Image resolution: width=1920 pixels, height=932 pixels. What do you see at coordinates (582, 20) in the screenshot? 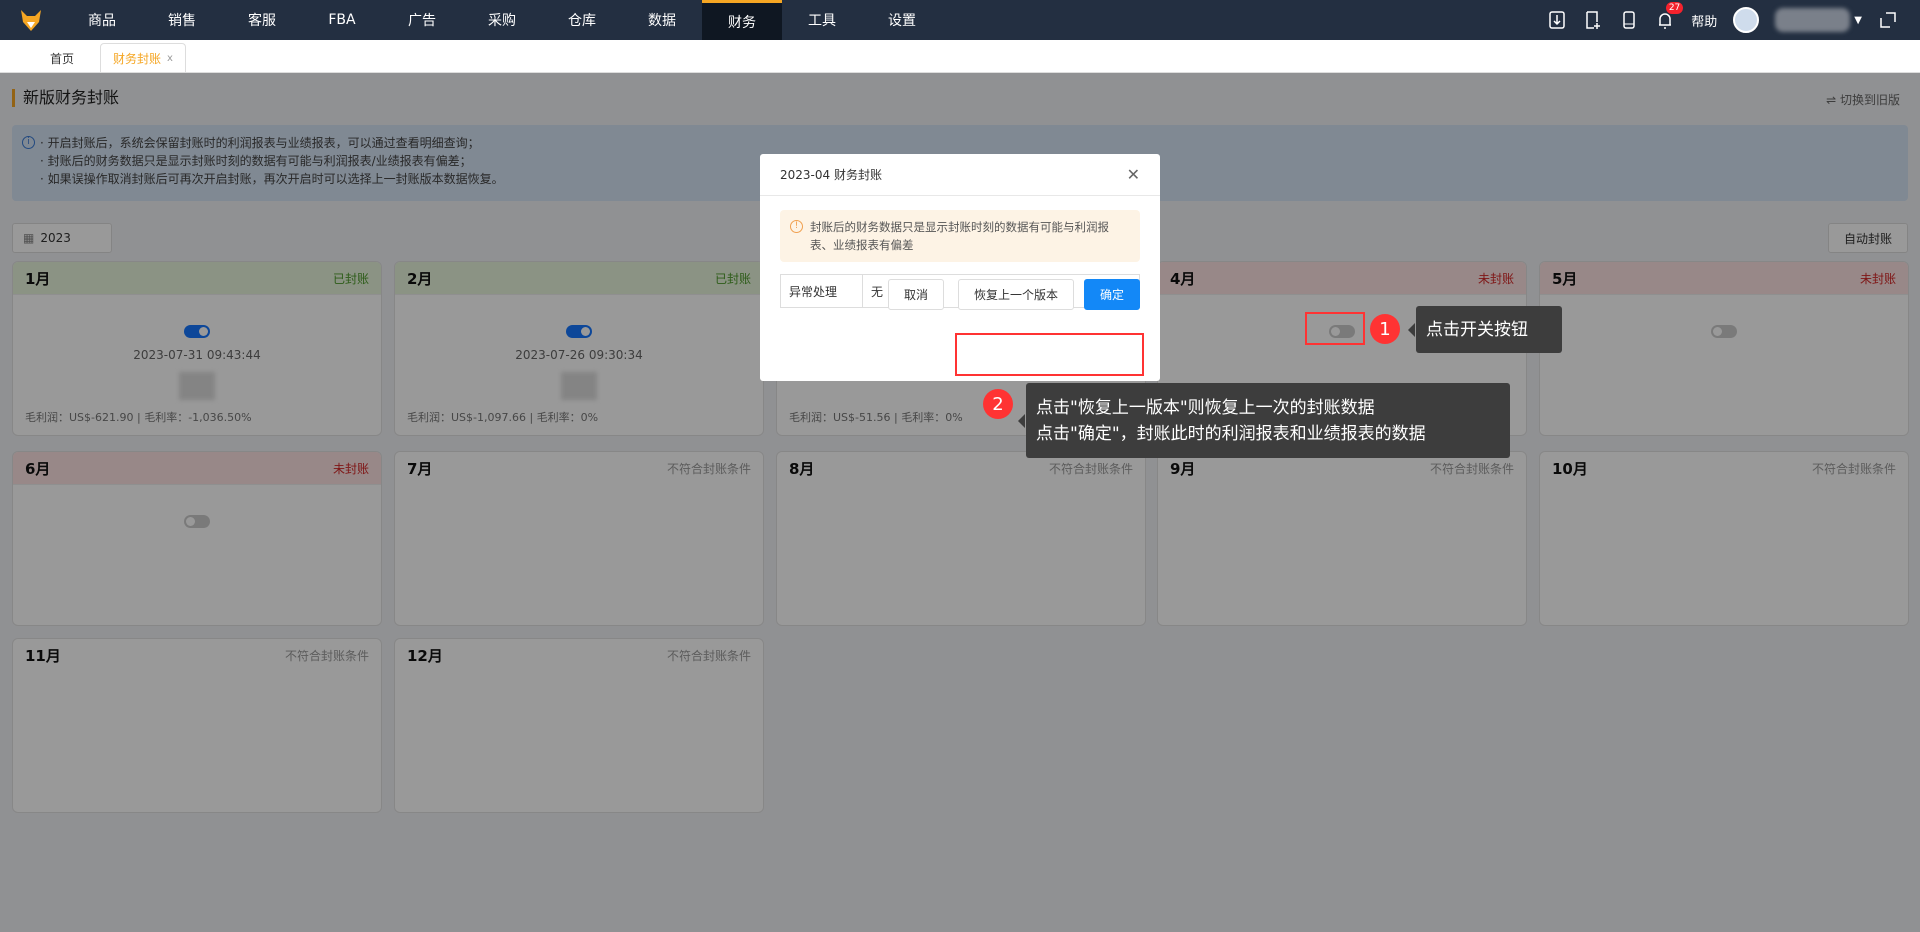
I see `nav-item: 仓库` at bounding box center [582, 20].